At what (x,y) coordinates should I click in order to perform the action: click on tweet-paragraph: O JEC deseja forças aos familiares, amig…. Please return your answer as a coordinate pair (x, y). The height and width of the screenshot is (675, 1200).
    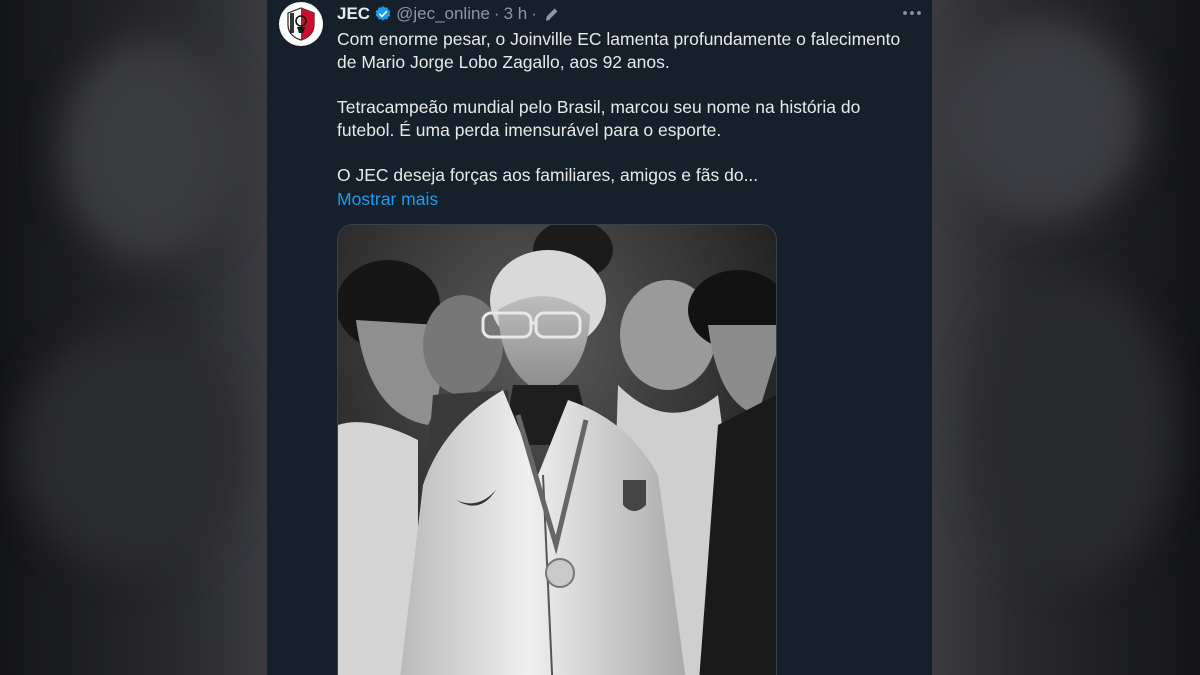
    Looking at the image, I should click on (548, 175).